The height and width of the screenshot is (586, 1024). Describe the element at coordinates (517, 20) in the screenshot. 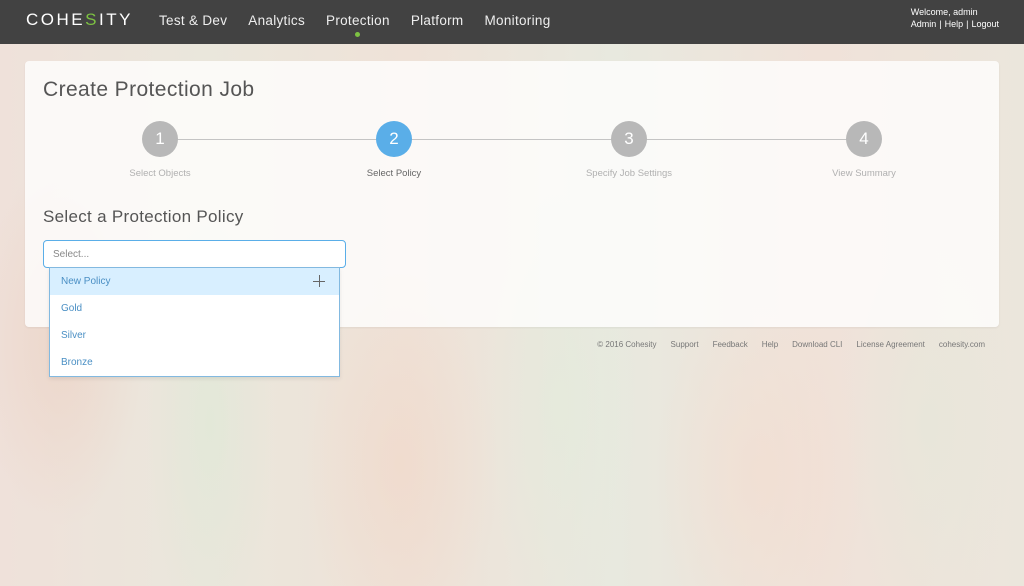

I see `nav-monitoring: Monitoring` at that location.